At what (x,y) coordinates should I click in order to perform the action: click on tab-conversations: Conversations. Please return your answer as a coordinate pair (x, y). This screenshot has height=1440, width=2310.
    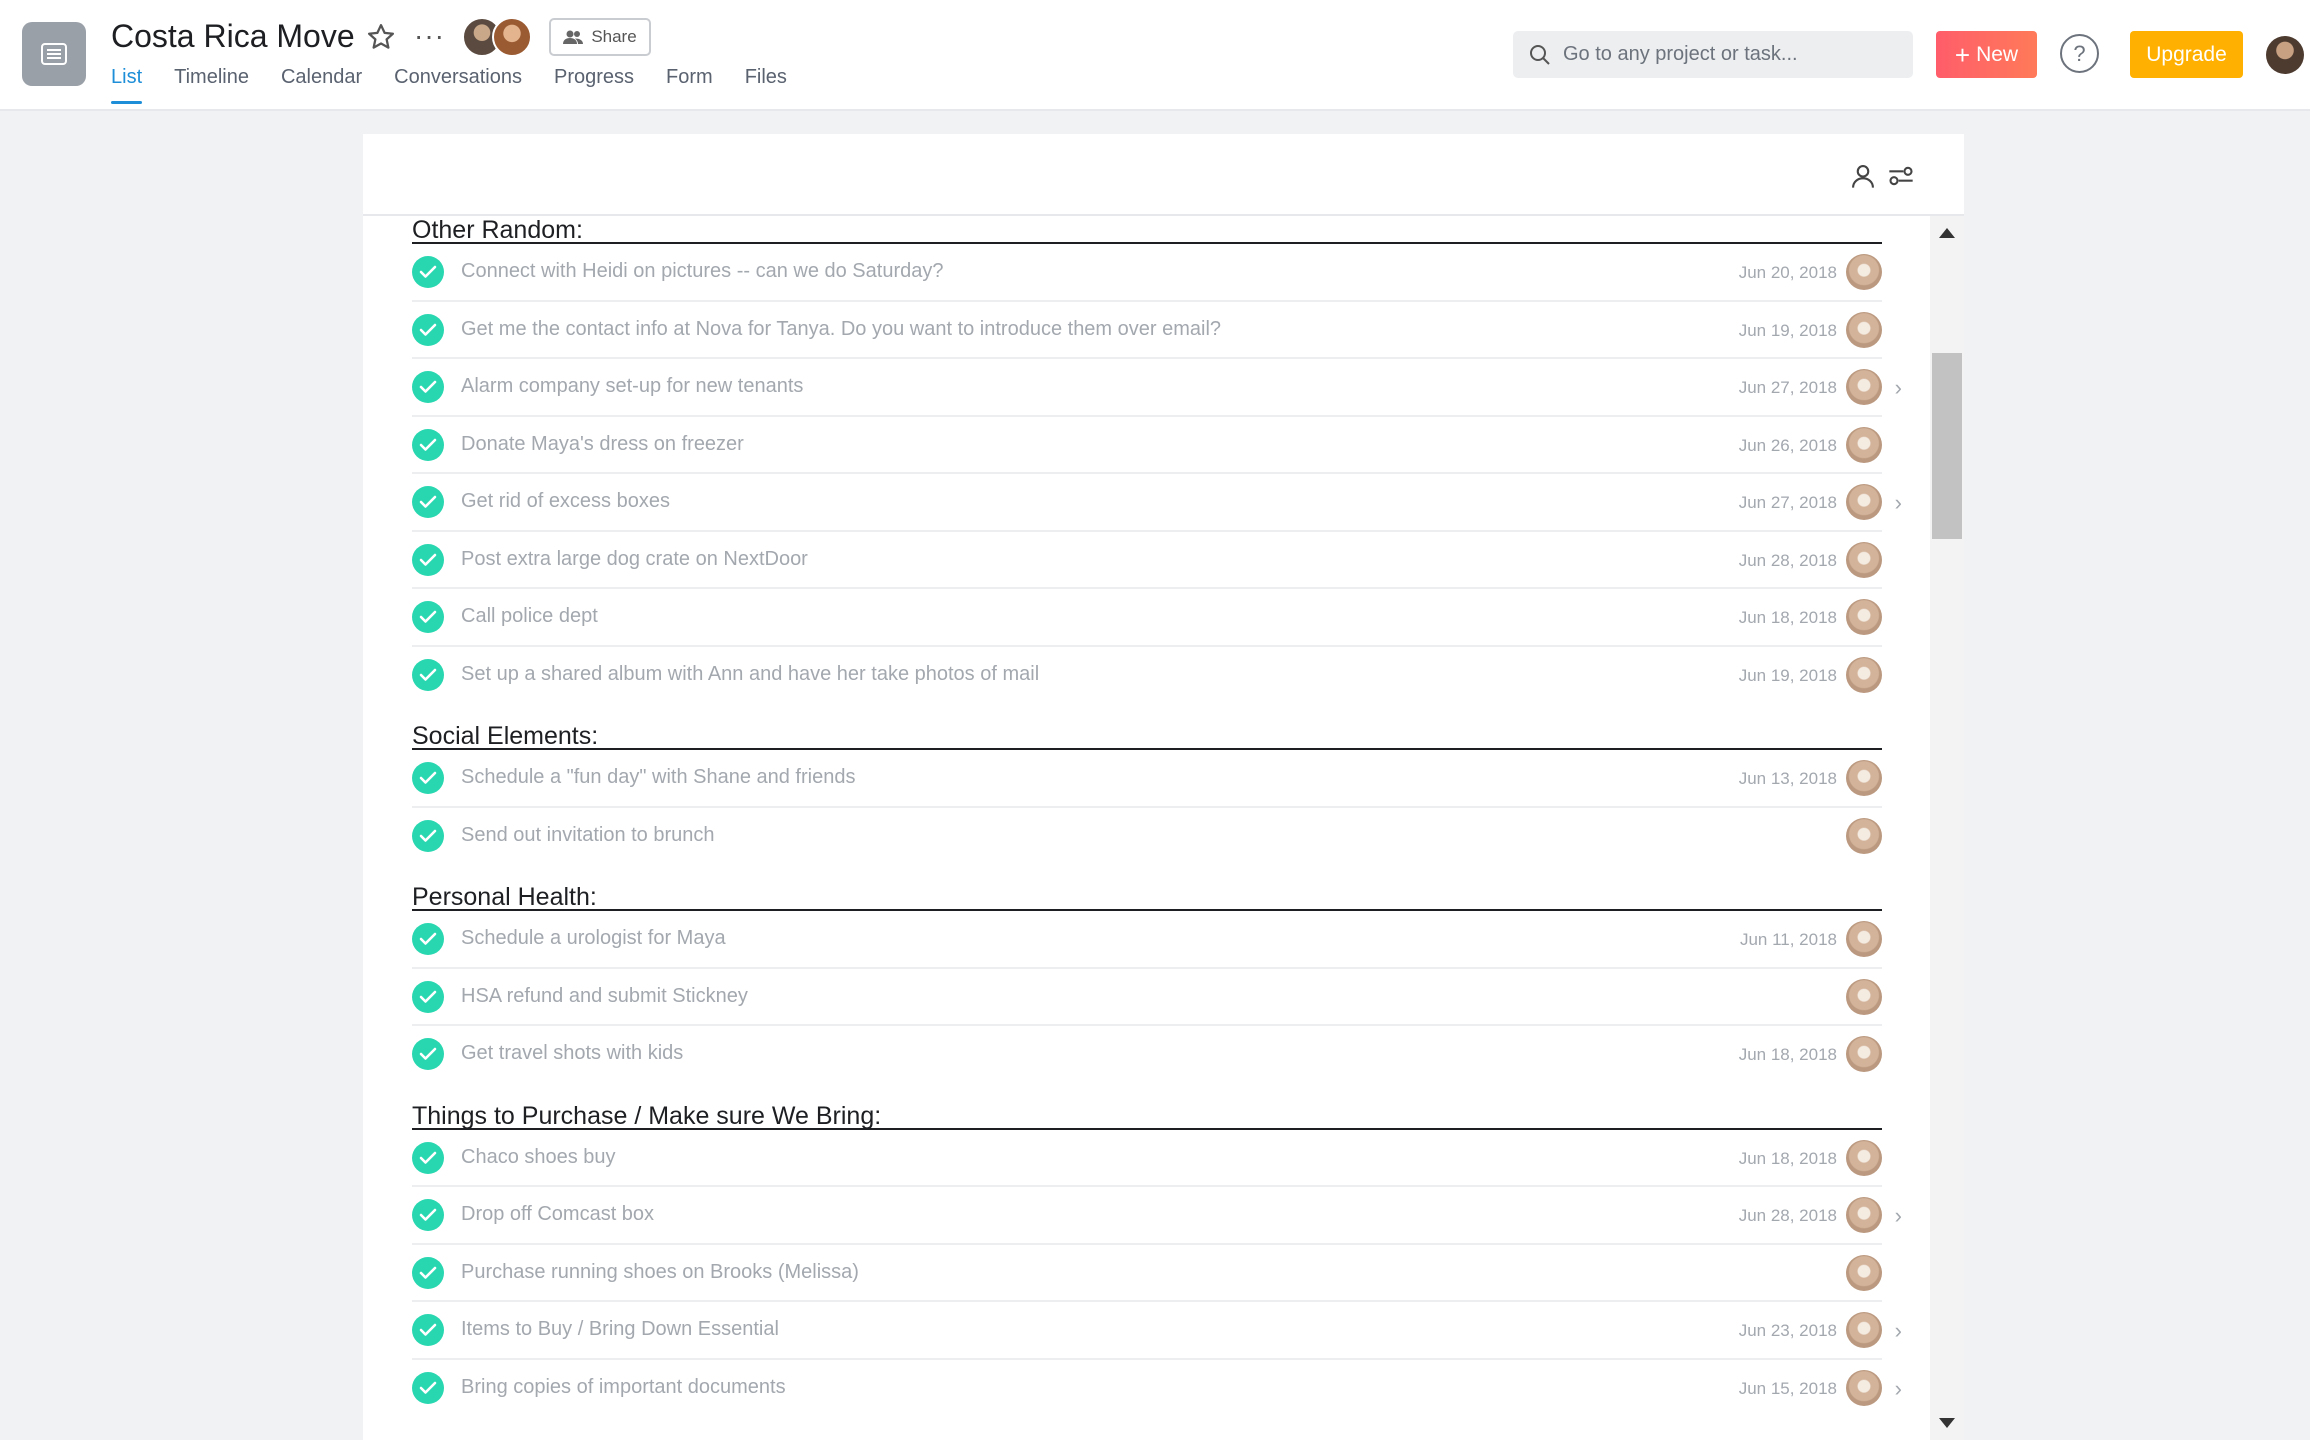
    Looking at the image, I should click on (458, 84).